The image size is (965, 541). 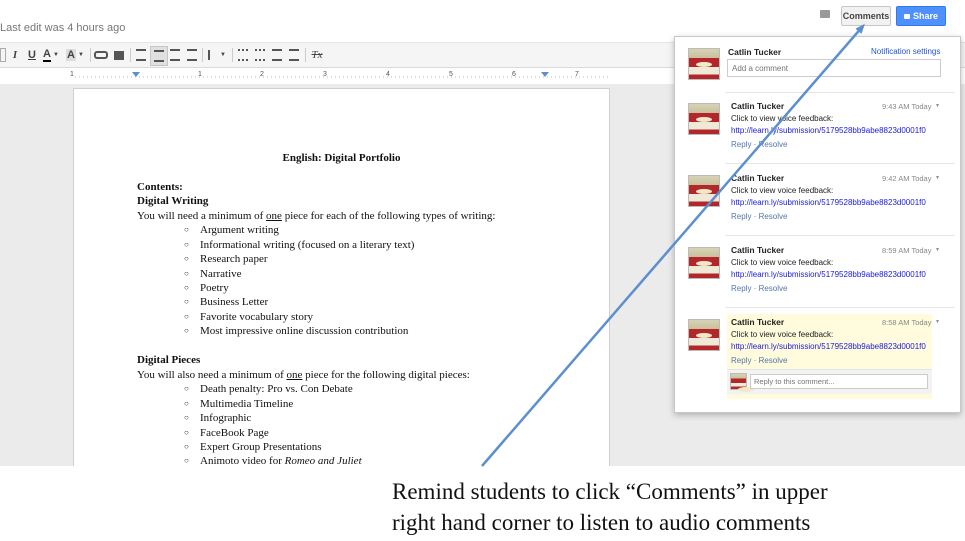 I want to click on highlight-color-button: A ▼, so click(x=75, y=55).